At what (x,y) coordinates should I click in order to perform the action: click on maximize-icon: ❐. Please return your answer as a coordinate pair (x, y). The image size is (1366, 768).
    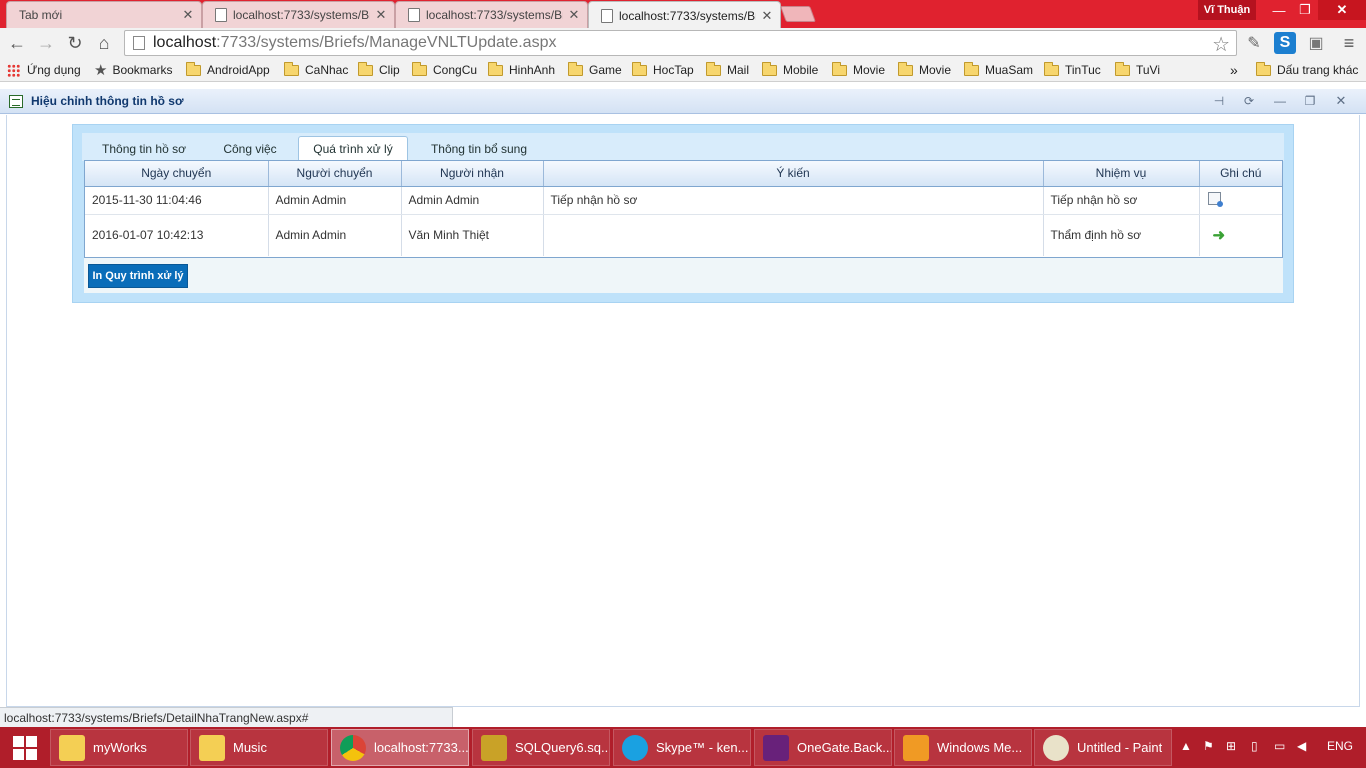
    Looking at the image, I should click on (1305, 10).